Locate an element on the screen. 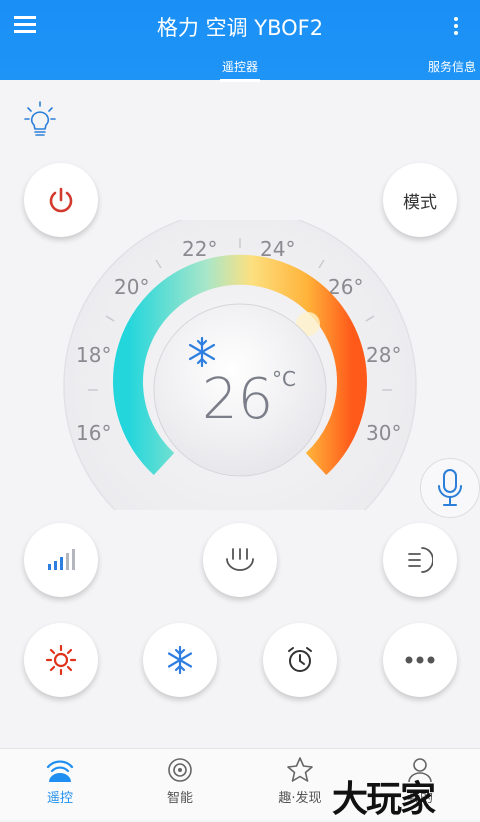 The height and width of the screenshot is (822, 480). timer-button is located at coordinates (300, 660).